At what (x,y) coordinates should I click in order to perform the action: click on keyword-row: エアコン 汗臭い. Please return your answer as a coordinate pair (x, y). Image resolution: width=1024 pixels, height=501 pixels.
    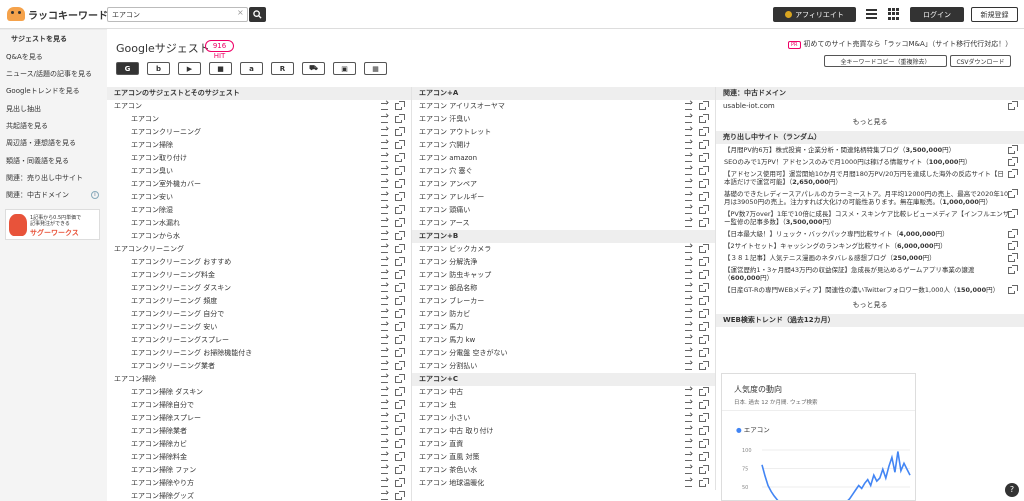
    Looking at the image, I should click on (563, 119).